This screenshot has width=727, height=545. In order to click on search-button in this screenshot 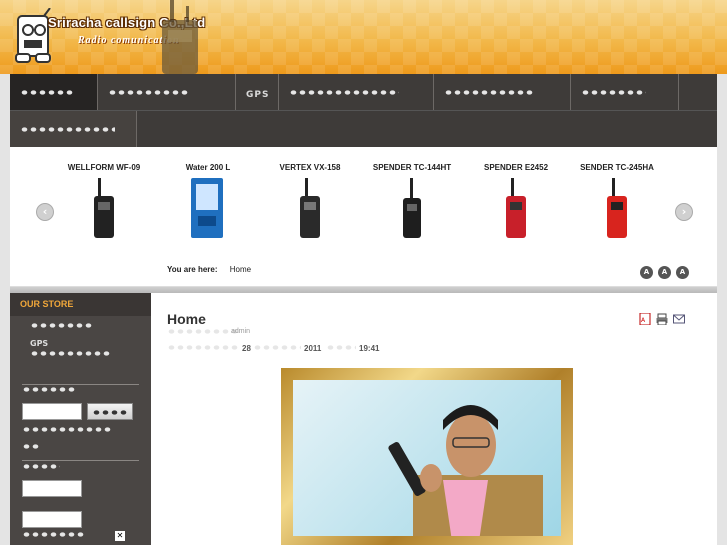, I will do `click(110, 411)`.